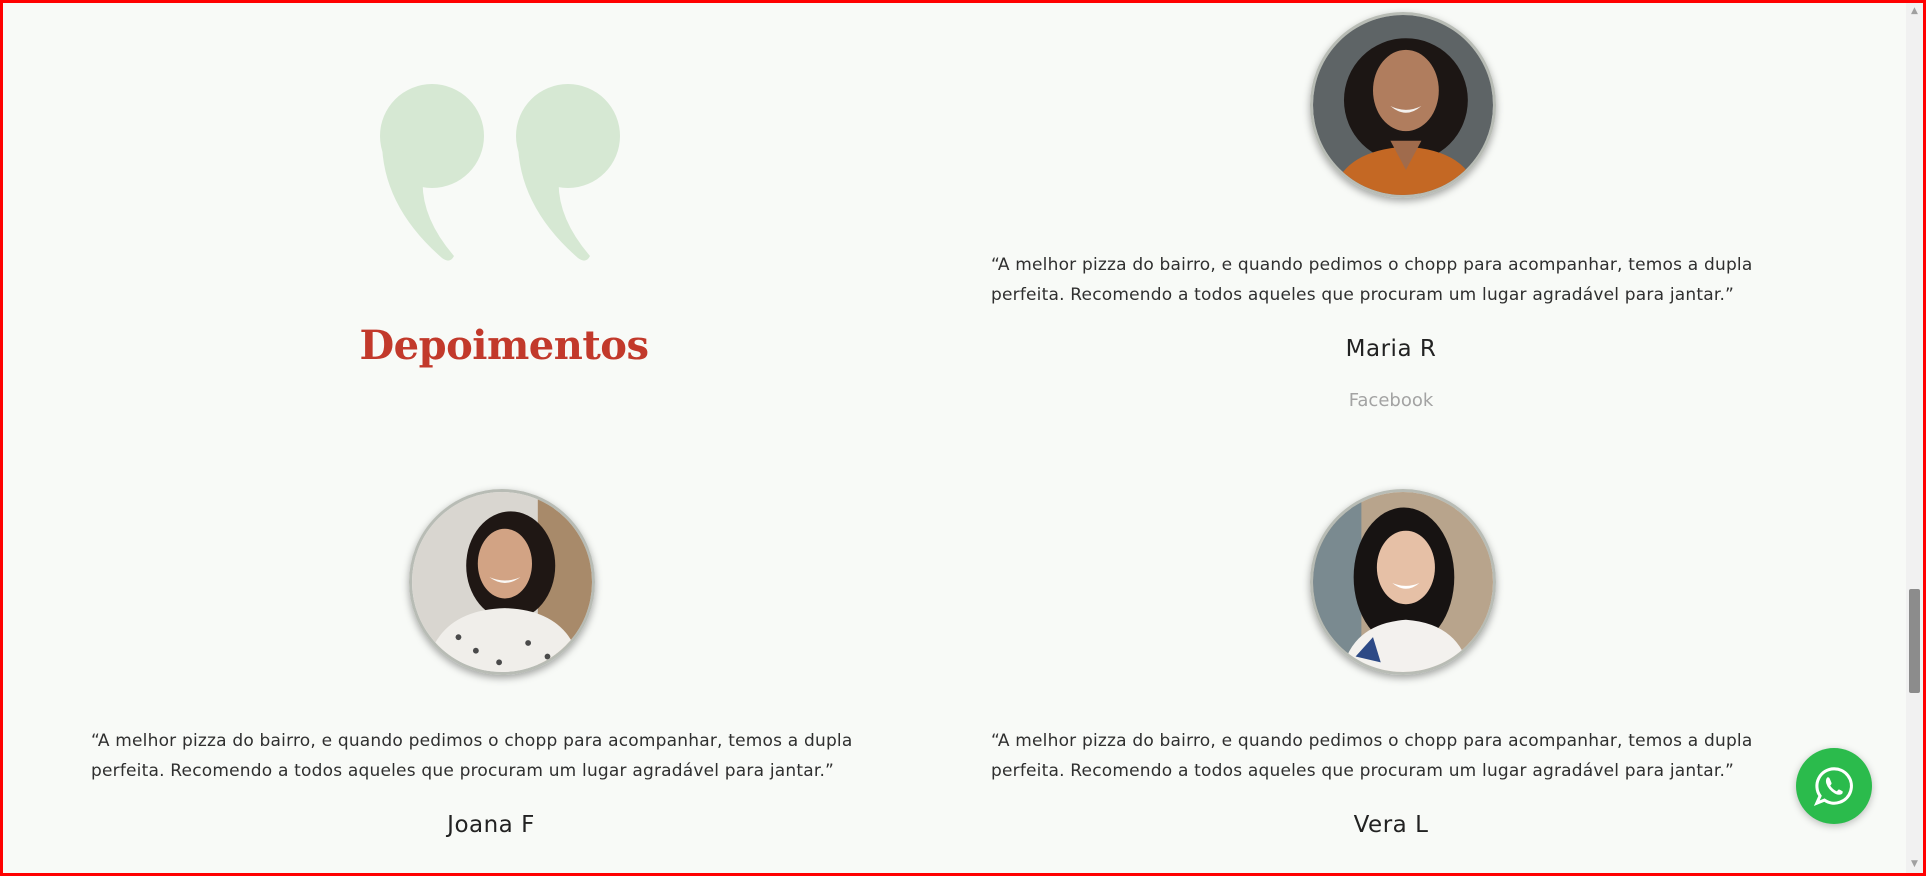  What do you see at coordinates (1914, 11) in the screenshot?
I see `scroll-up-arrow-icon: ▲` at bounding box center [1914, 11].